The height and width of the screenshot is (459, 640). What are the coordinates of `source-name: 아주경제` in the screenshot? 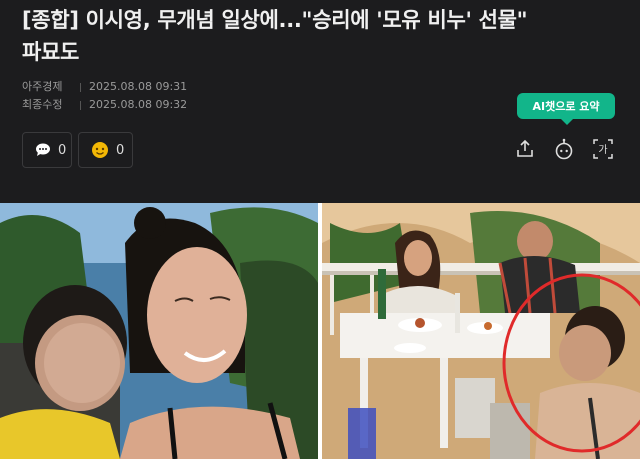 It's located at (48, 86).